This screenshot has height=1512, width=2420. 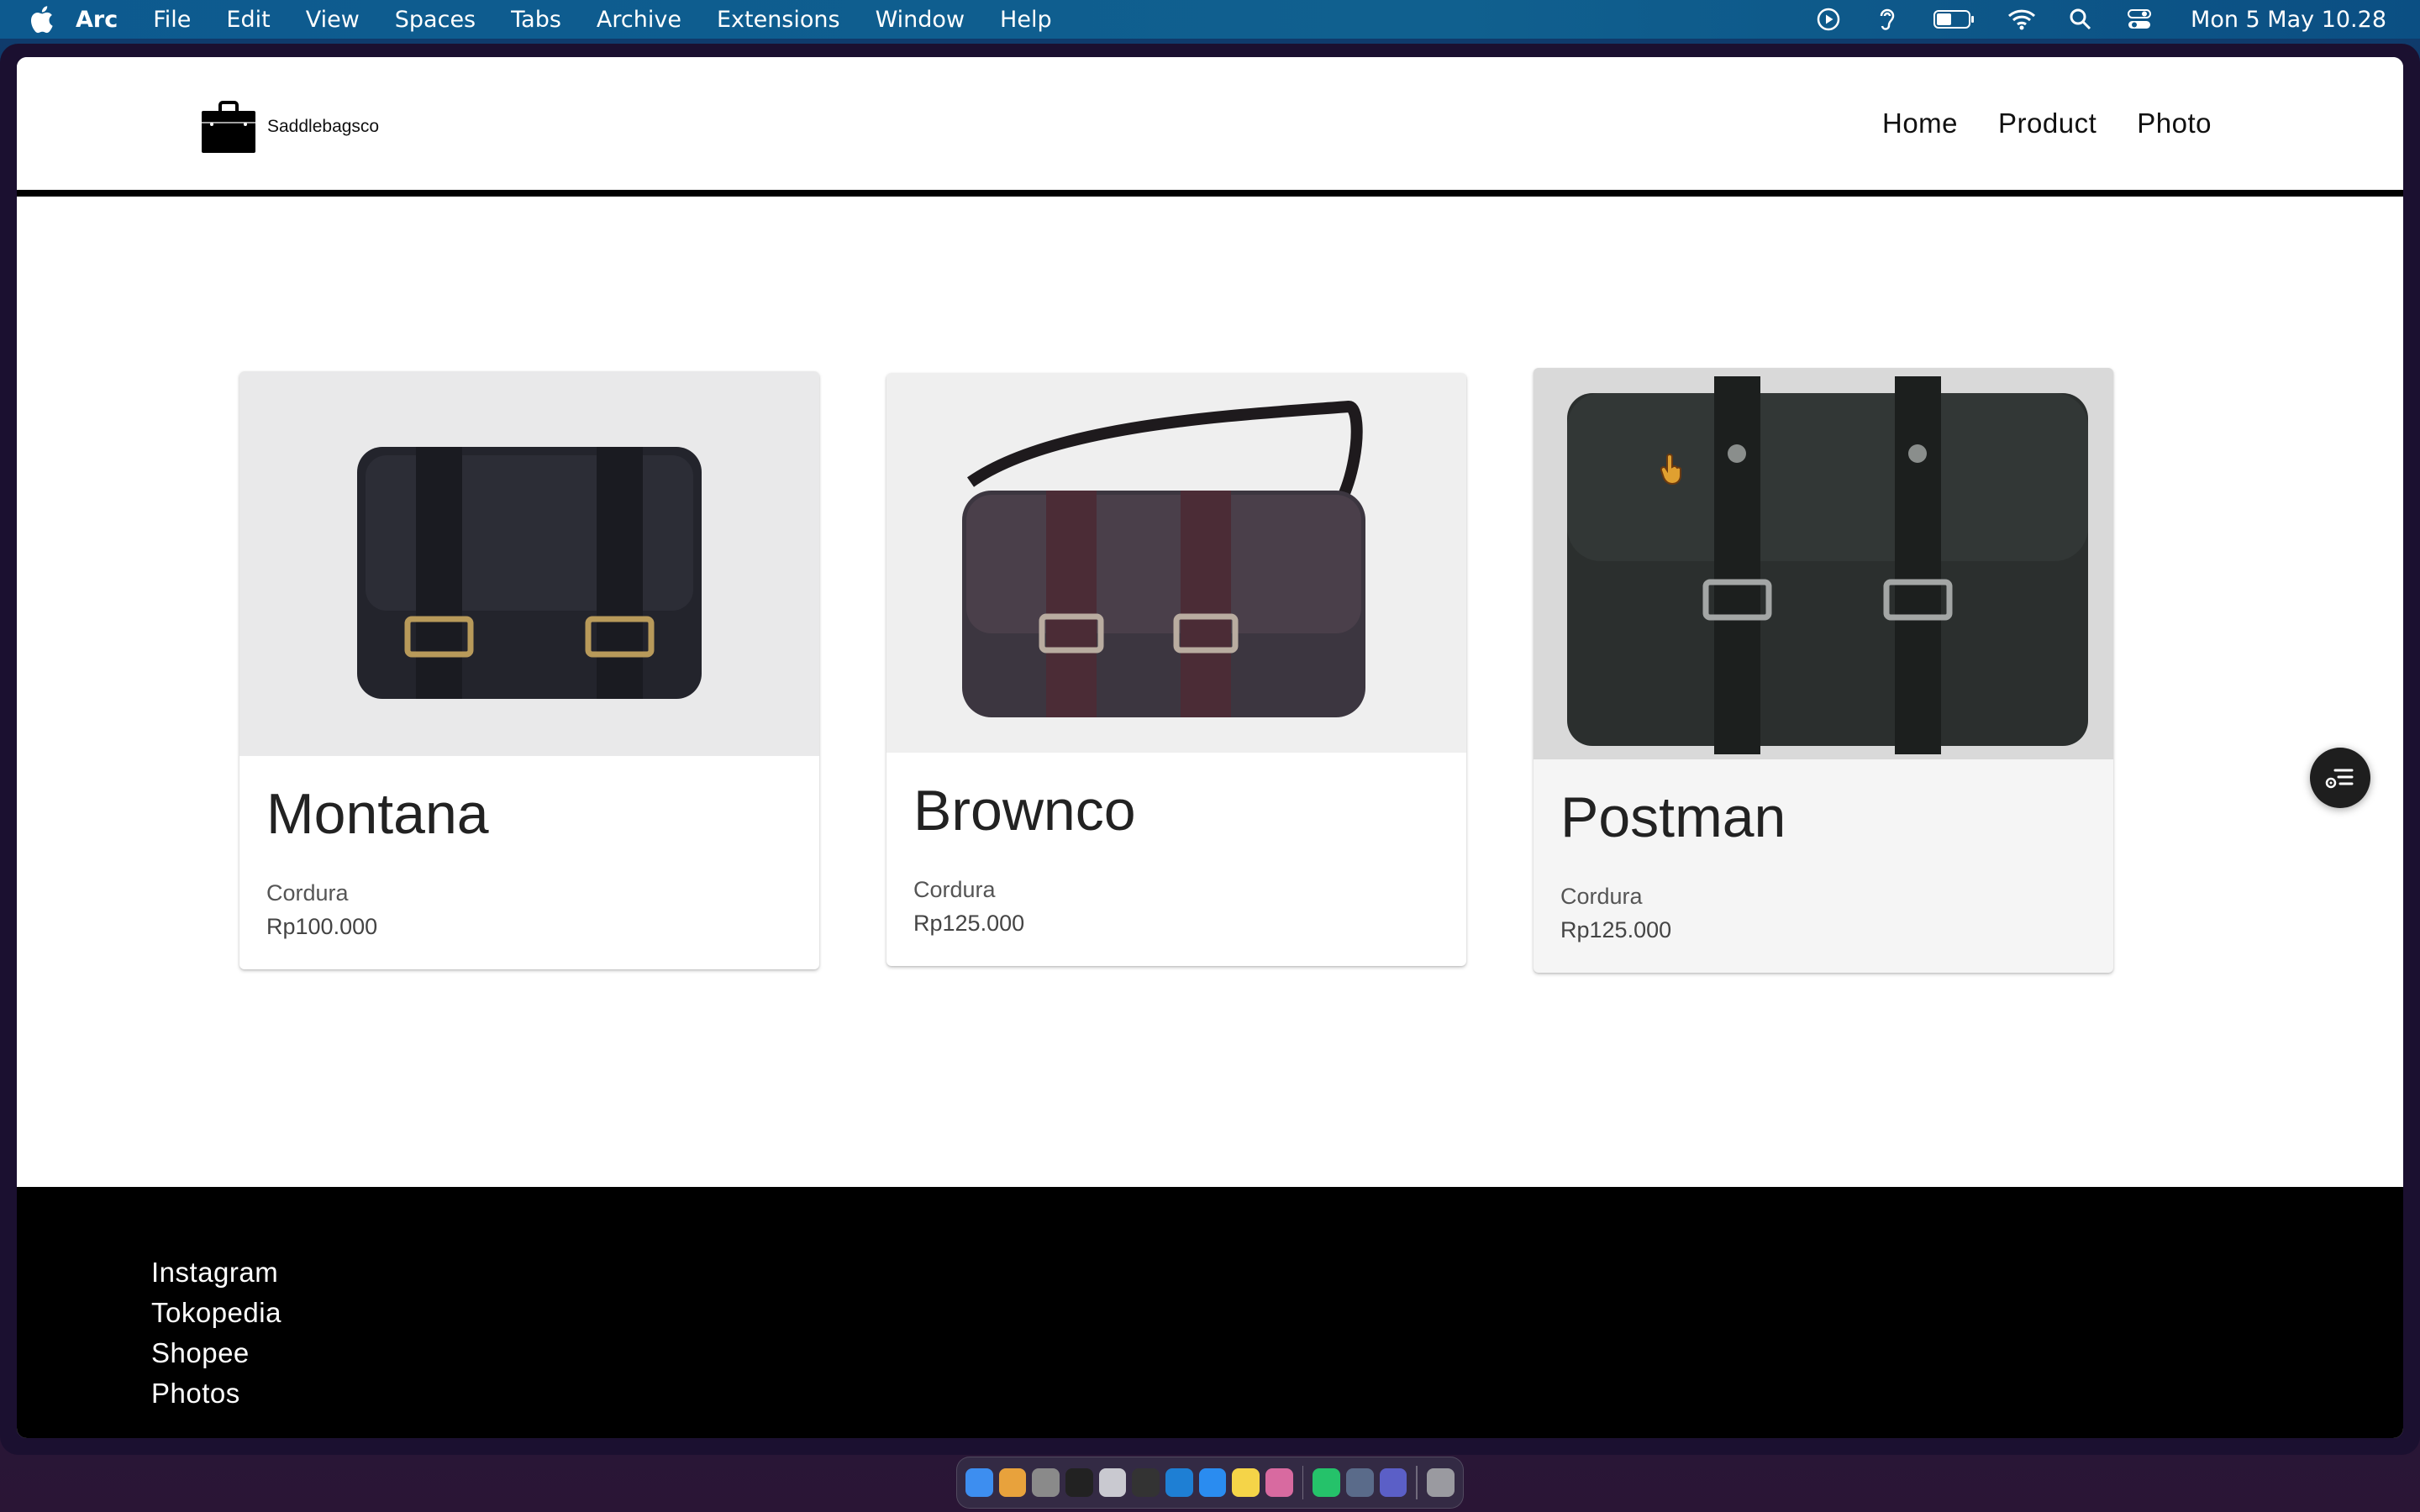 I want to click on product-price: Rp100.000, so click(x=322, y=926).